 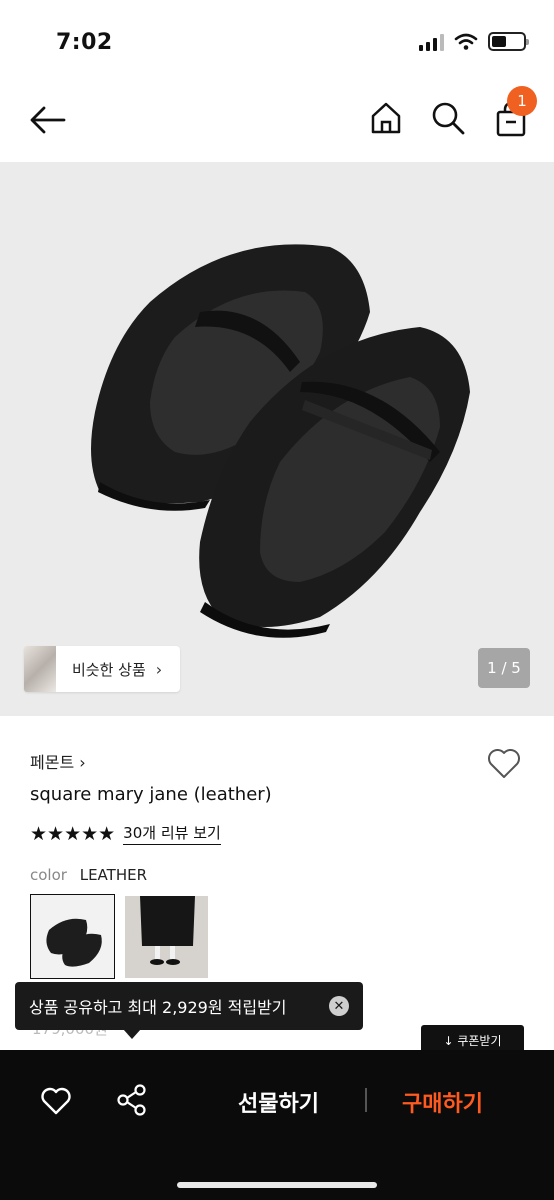 I want to click on home-indicator, so click(x=277, y=1185).